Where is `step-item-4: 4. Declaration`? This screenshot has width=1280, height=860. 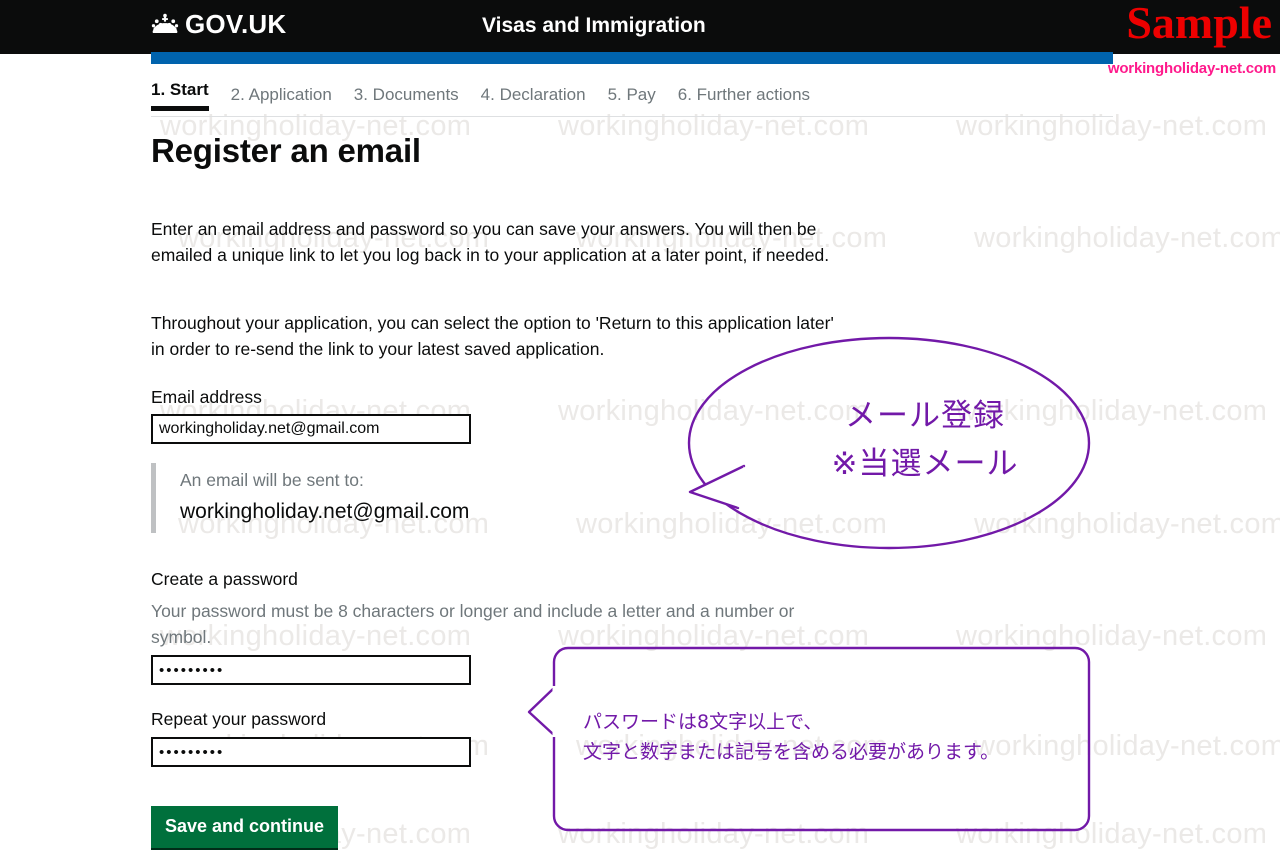
step-item-4: 4. Declaration is located at coordinates (533, 98).